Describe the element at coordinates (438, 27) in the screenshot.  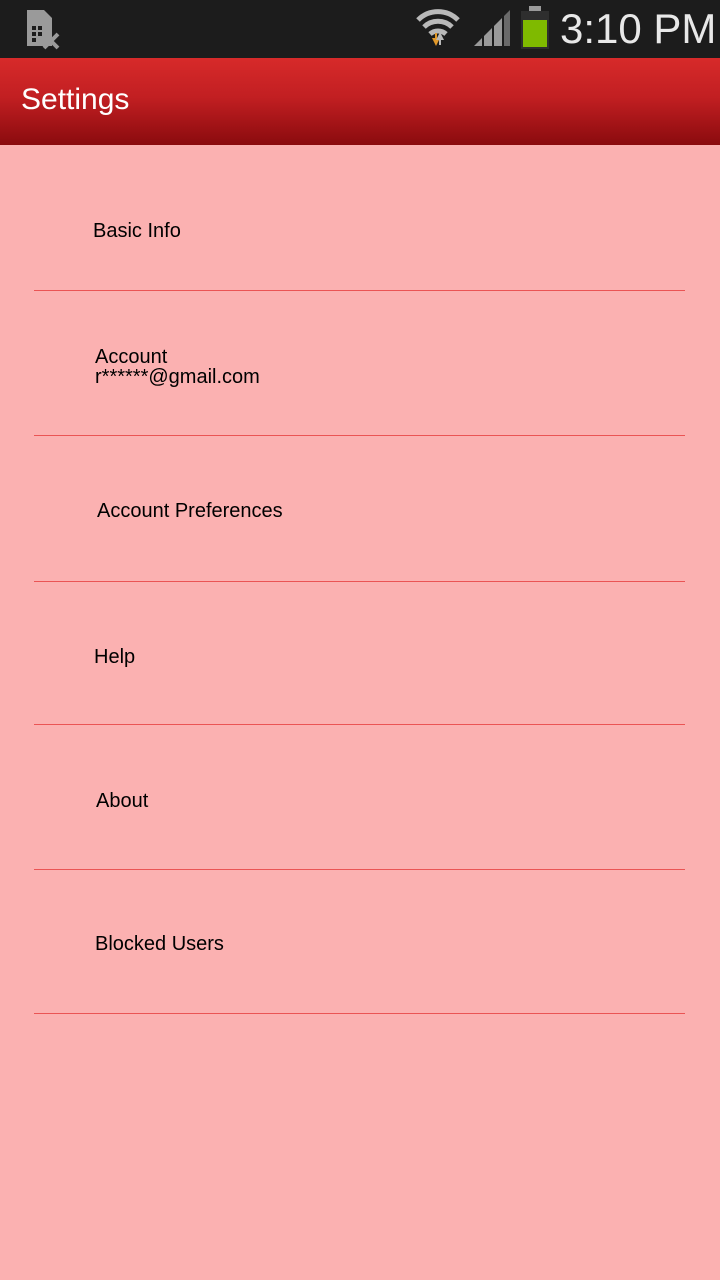
I see `wifi-data-transfer-icon` at that location.